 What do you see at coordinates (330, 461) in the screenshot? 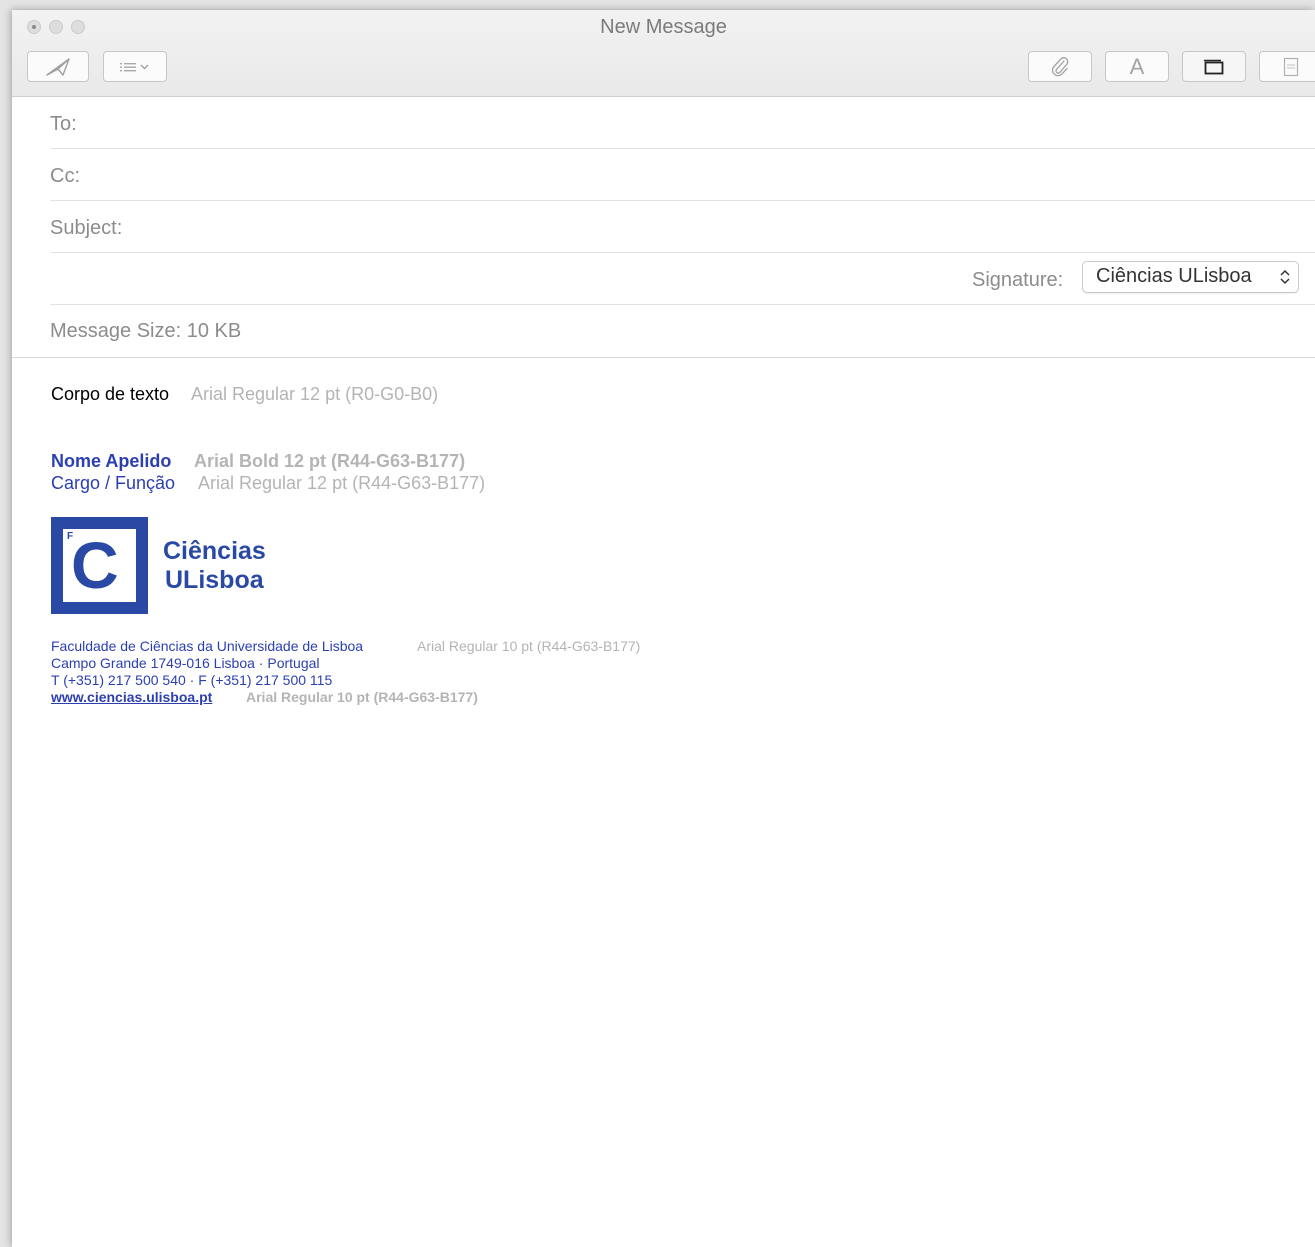
I see `signature-name-note: Arial Bold 12 pt (R44-G63-B177)` at bounding box center [330, 461].